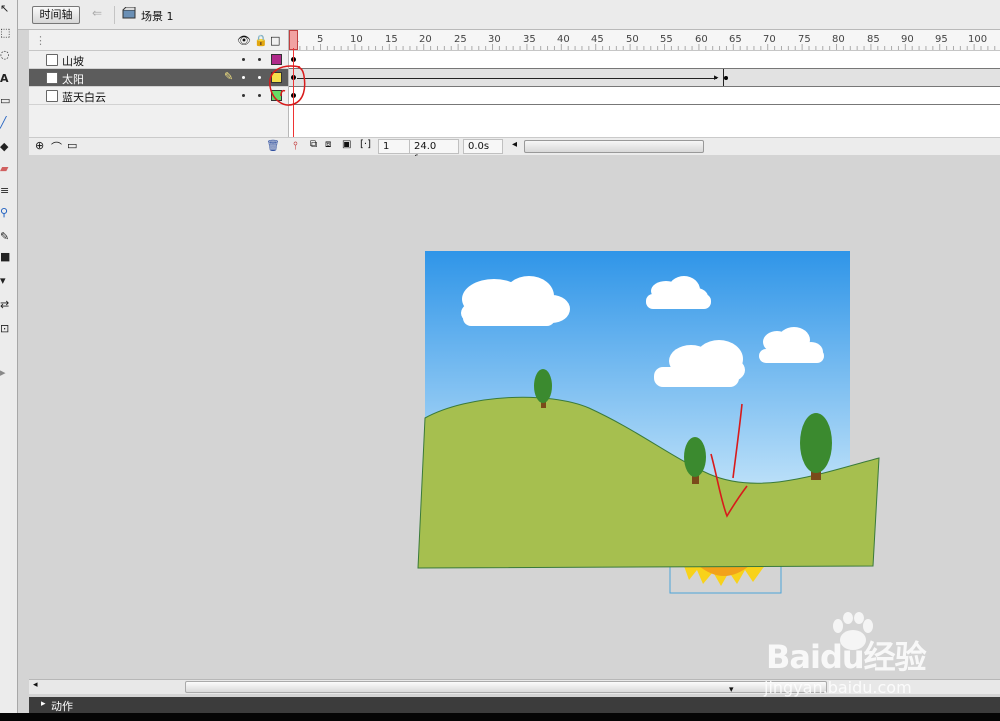 The height and width of the screenshot is (721, 1000). I want to click on frame-rate: 24.0 fps, so click(434, 152).